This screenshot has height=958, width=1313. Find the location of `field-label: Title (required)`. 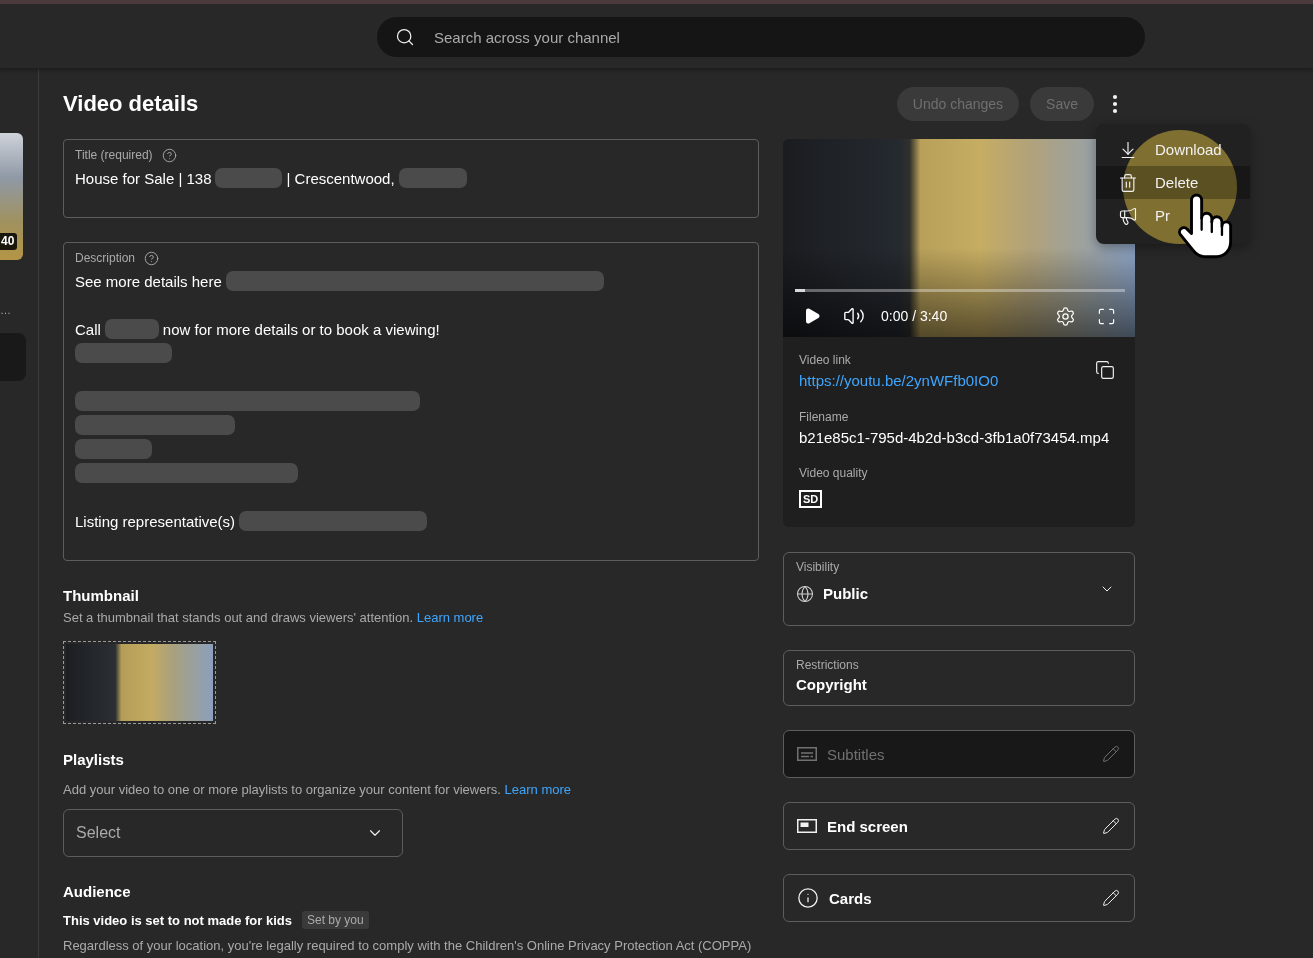

field-label: Title (required) is located at coordinates (114, 155).